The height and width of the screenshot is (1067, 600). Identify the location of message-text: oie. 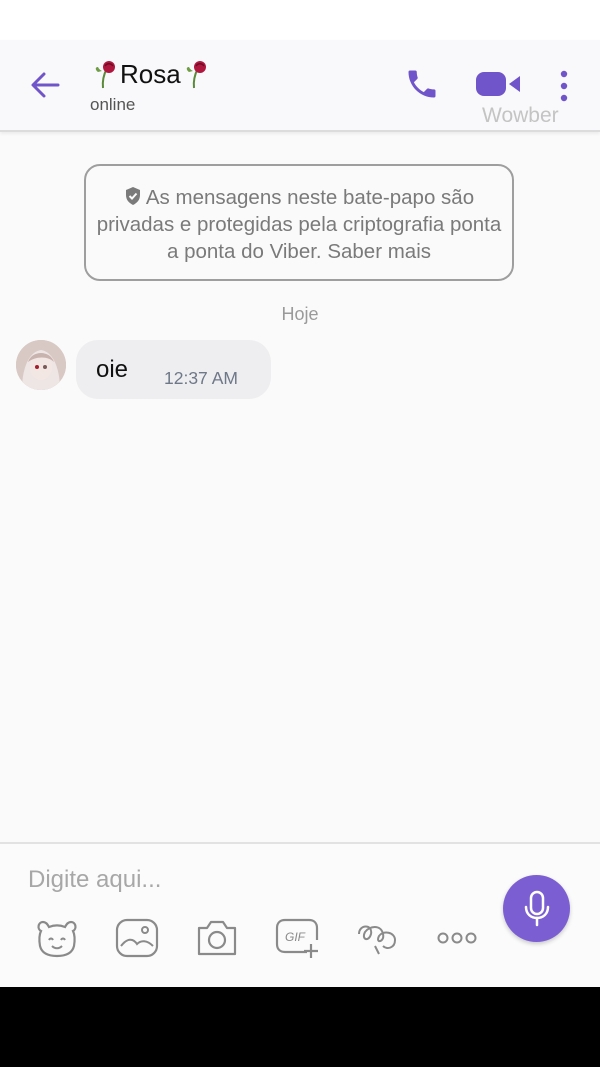
(112, 369).